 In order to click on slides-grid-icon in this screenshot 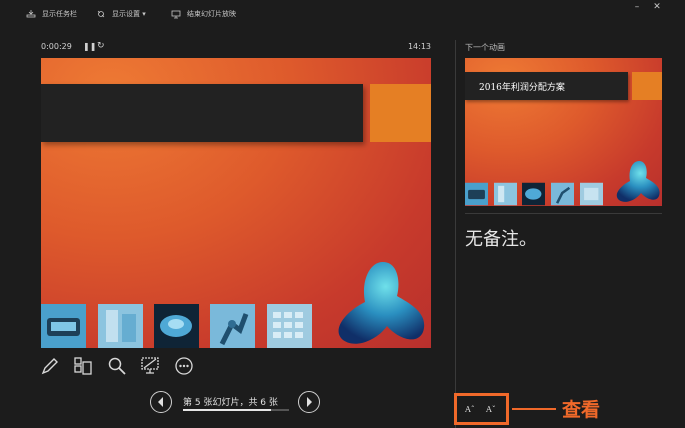, I will do `click(83, 366)`.